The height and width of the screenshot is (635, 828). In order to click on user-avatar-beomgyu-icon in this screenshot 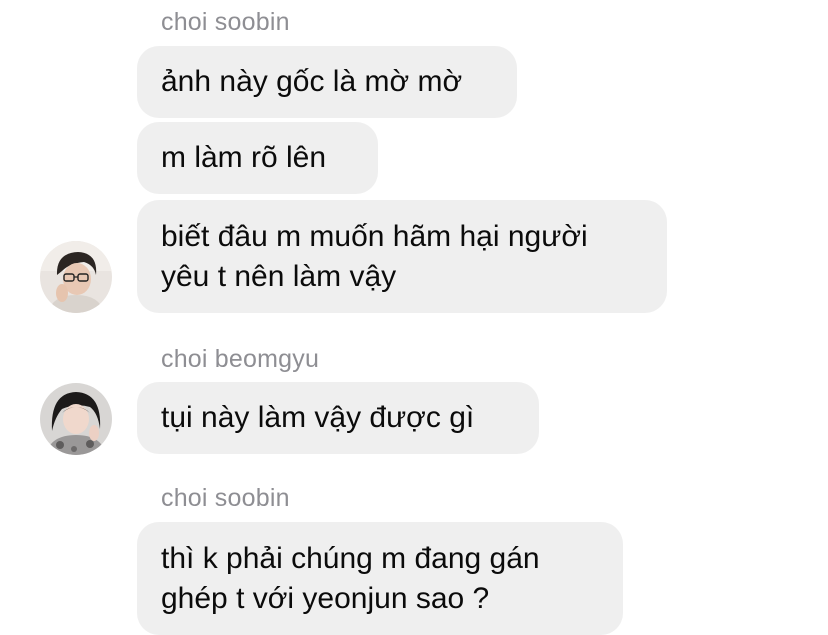, I will do `click(76, 419)`.